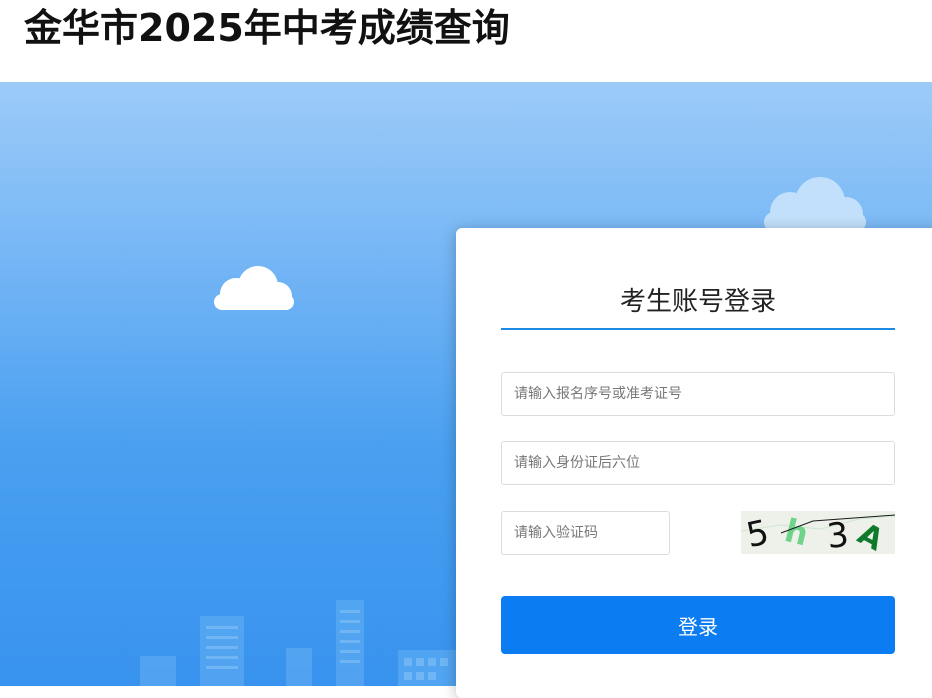 Image resolution: width=932 pixels, height=698 pixels. Describe the element at coordinates (698, 308) in the screenshot. I see `login-title: 考生账号登录` at that location.